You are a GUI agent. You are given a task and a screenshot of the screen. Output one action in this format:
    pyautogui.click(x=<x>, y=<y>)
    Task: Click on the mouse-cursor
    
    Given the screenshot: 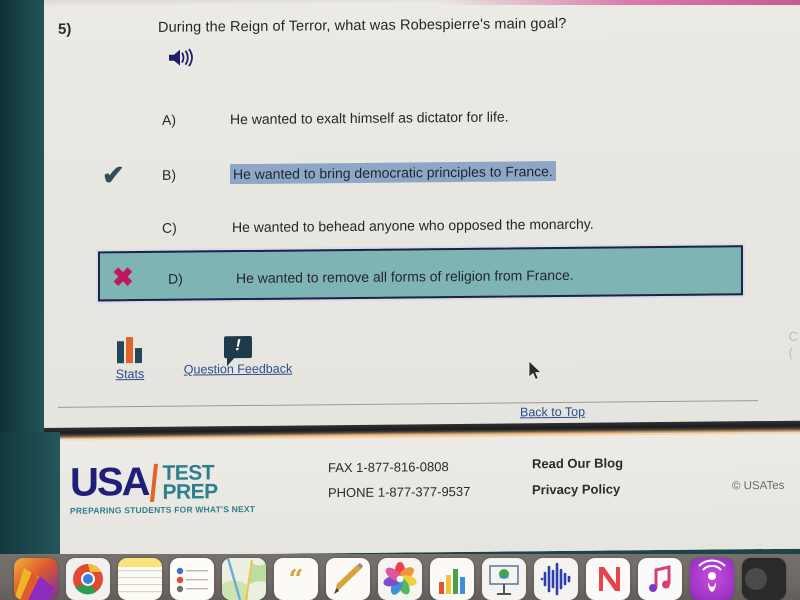 What is the action you would take?
    pyautogui.click(x=536, y=373)
    